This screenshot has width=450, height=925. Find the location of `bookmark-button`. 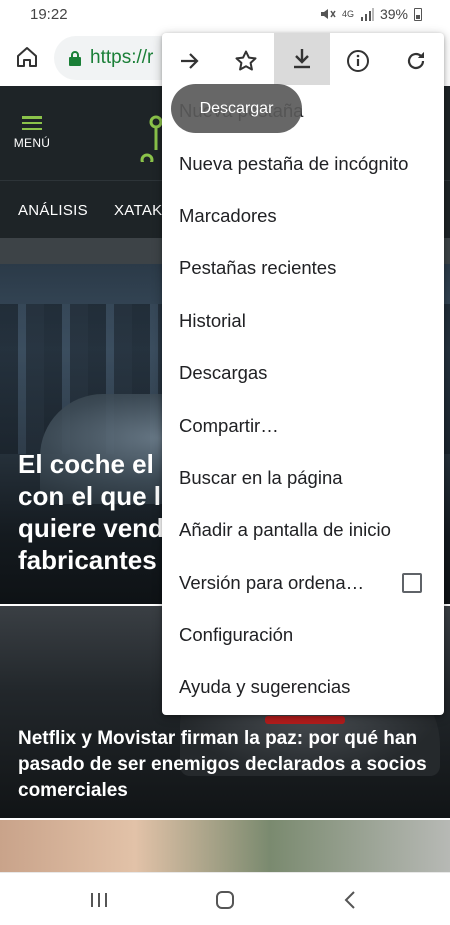

bookmark-button is located at coordinates (246, 61).